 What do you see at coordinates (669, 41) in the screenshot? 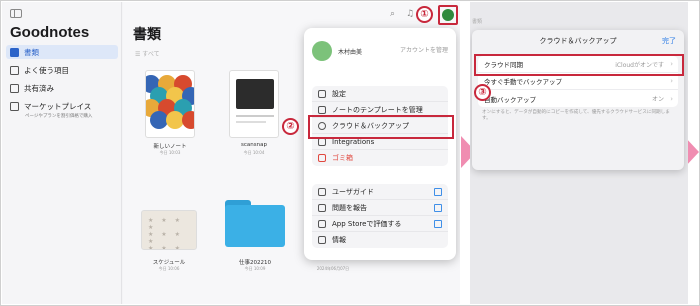
I see `done-button: 完了` at bounding box center [669, 41].